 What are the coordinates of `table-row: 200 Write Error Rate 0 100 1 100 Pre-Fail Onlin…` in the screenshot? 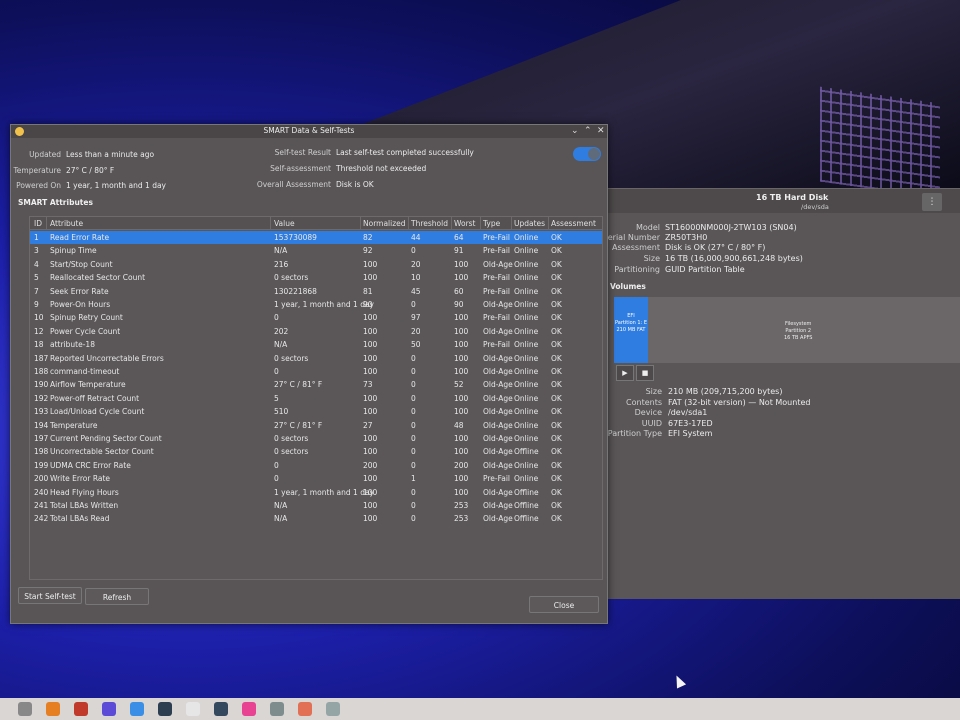 It's located at (316, 478).